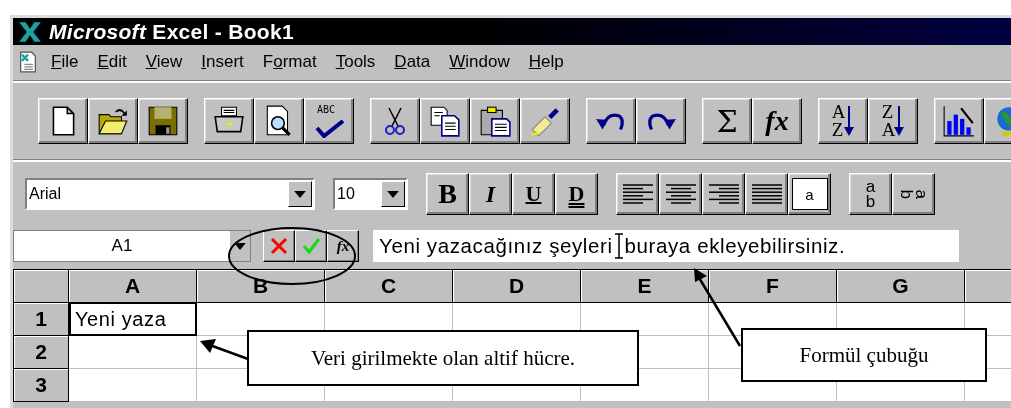  I want to click on function-button: fx, so click(777, 121).